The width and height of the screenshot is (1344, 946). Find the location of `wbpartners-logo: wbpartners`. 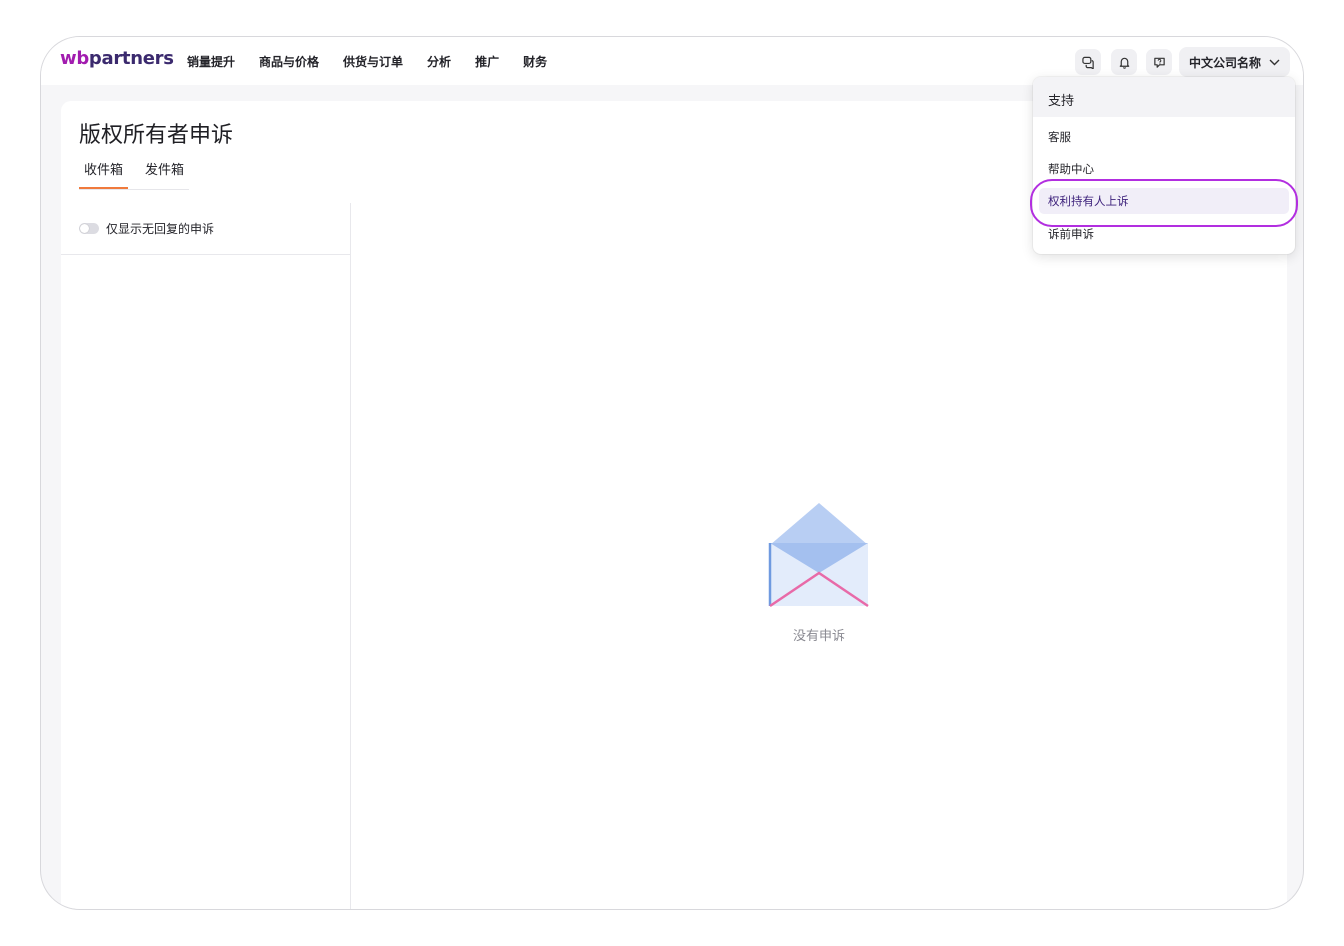

wbpartners-logo: wbpartners is located at coordinates (117, 58).